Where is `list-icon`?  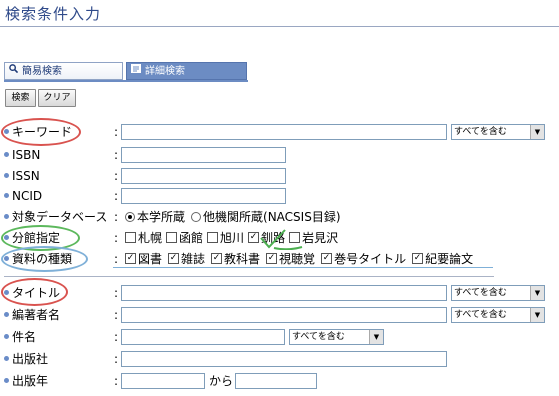 list-icon is located at coordinates (136, 71).